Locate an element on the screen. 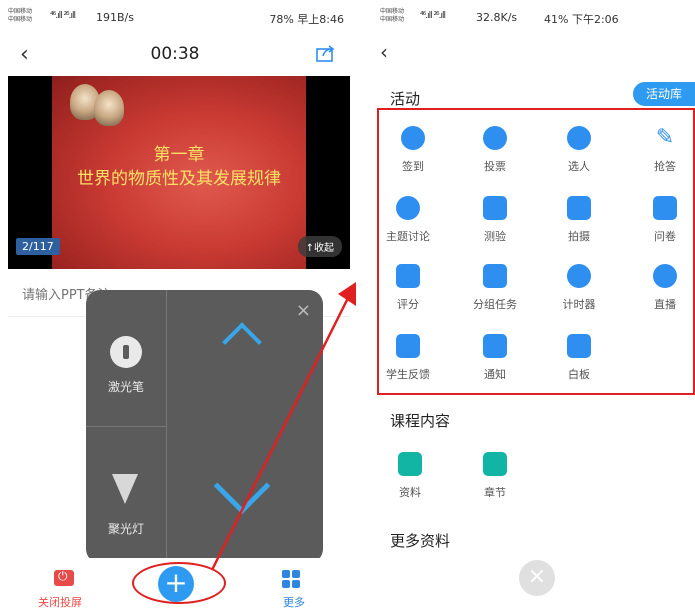 The height and width of the screenshot is (608, 695). battery-time: 41% 下午2:06 is located at coordinates (581, 19).